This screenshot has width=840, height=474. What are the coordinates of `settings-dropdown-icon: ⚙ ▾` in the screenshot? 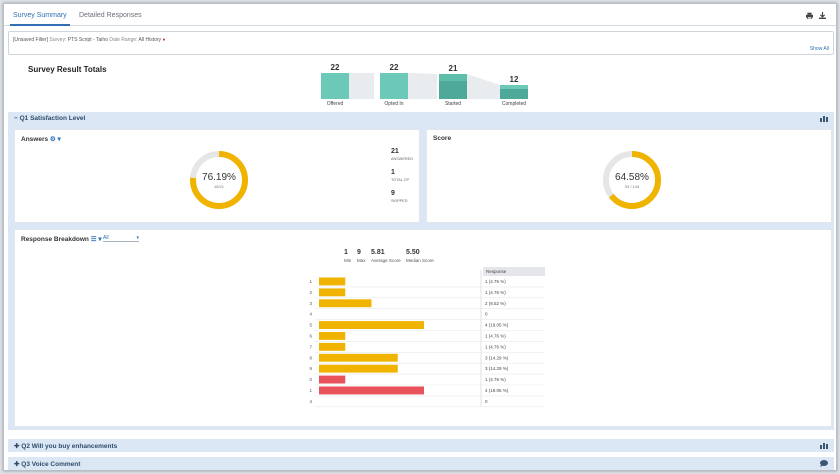 It's located at (55, 139).